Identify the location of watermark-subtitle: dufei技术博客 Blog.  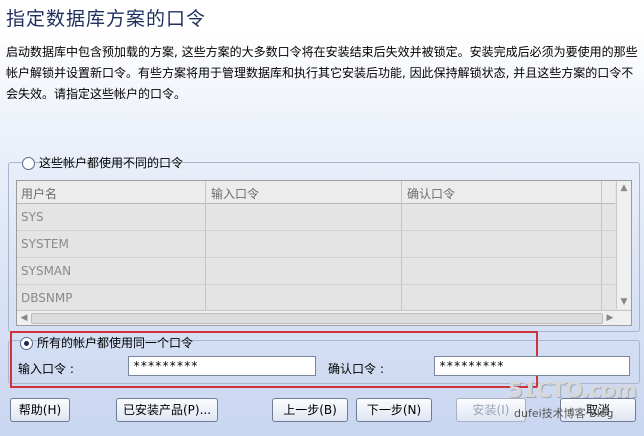
(564, 413).